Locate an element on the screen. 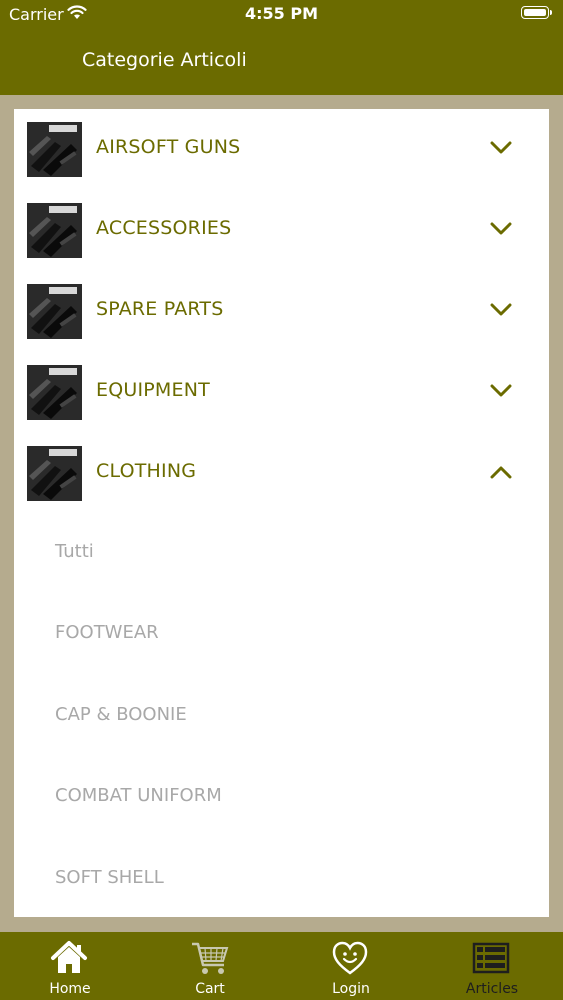 This screenshot has height=1000, width=563. category-row-airsoft-guns: AIRSOFT GUNS is located at coordinates (281, 149).